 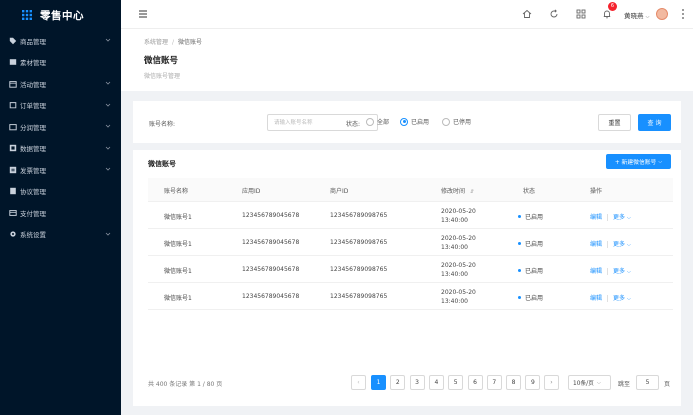 I want to click on home-icon, so click(x=527, y=14).